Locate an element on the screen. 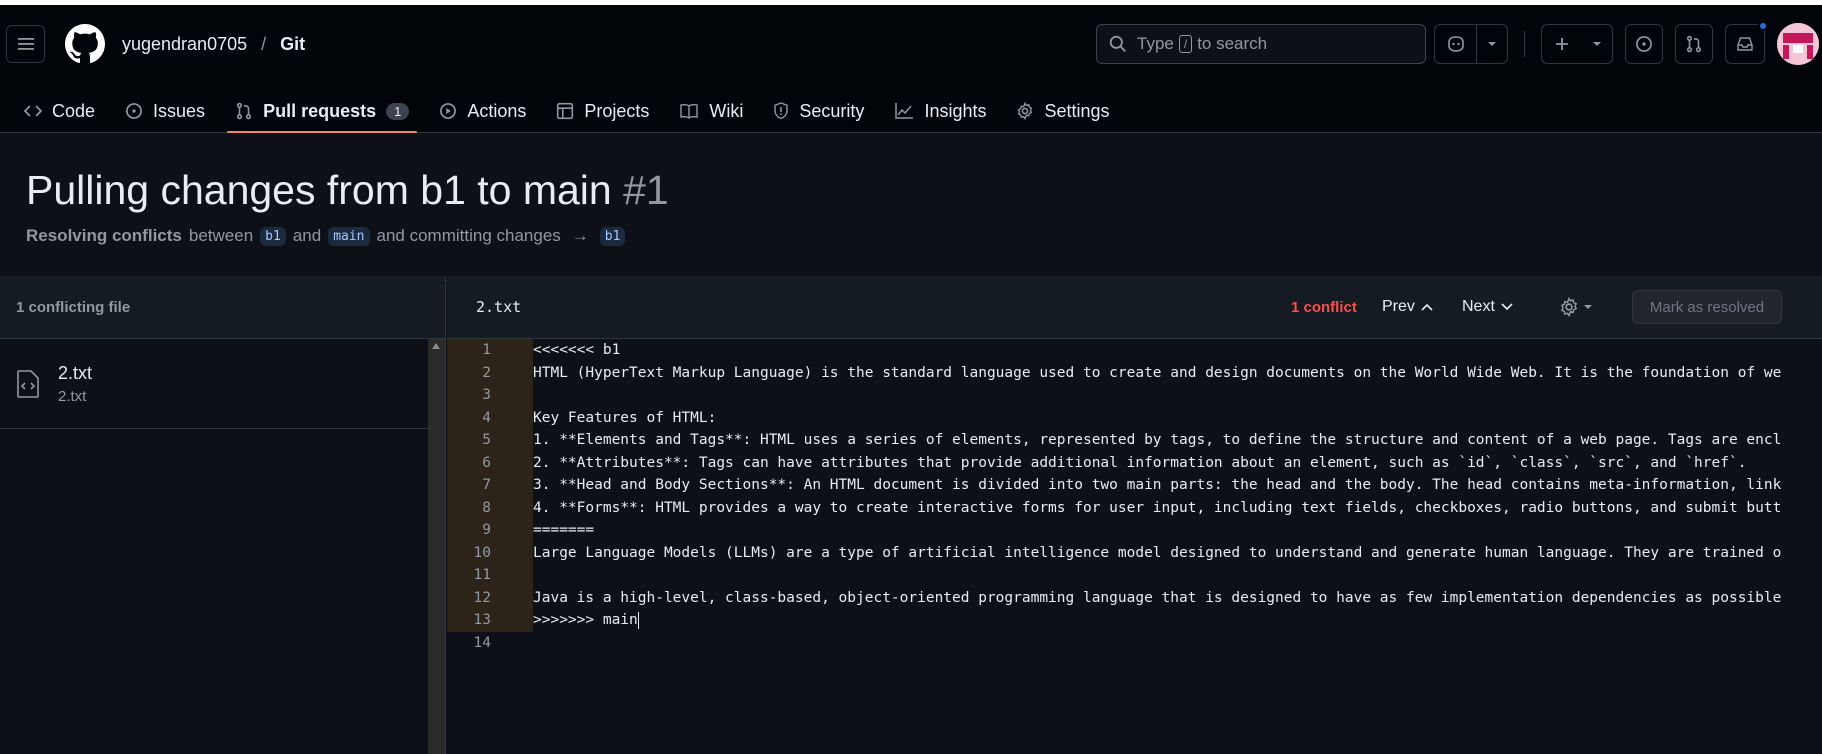  branch-from-label: b1 is located at coordinates (273, 236).